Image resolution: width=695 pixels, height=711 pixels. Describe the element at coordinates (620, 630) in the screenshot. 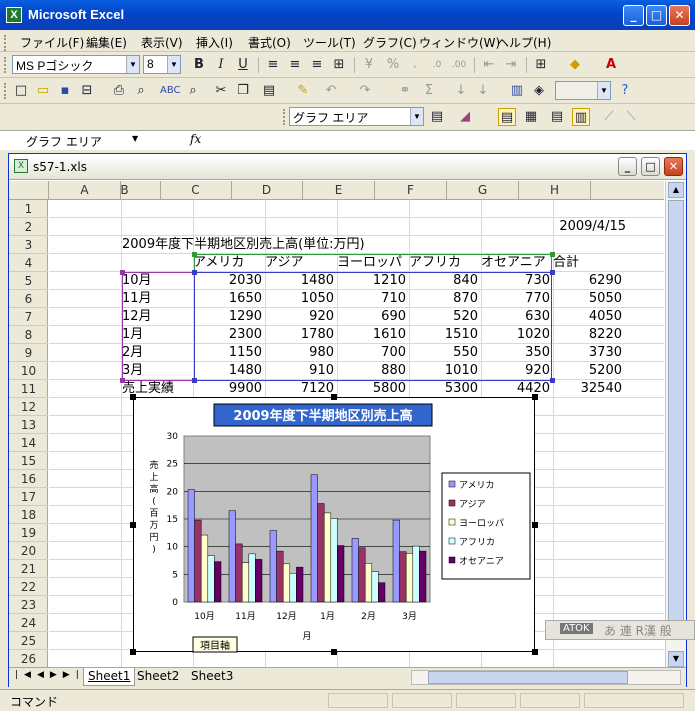

I see `ime-bar: ATOK あ 連 R漢 般` at that location.